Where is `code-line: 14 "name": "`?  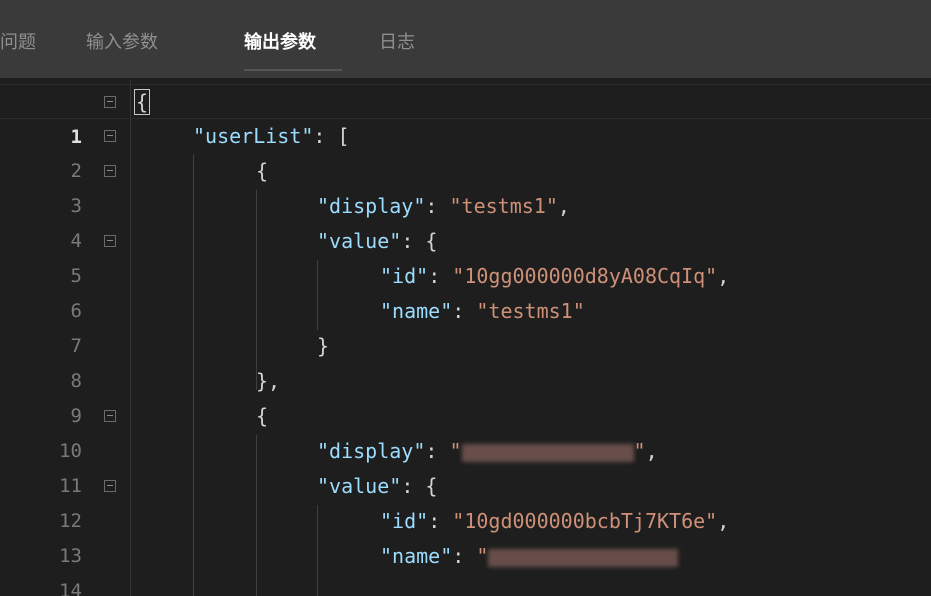
code-line: 14 "name": " is located at coordinates (465, 567).